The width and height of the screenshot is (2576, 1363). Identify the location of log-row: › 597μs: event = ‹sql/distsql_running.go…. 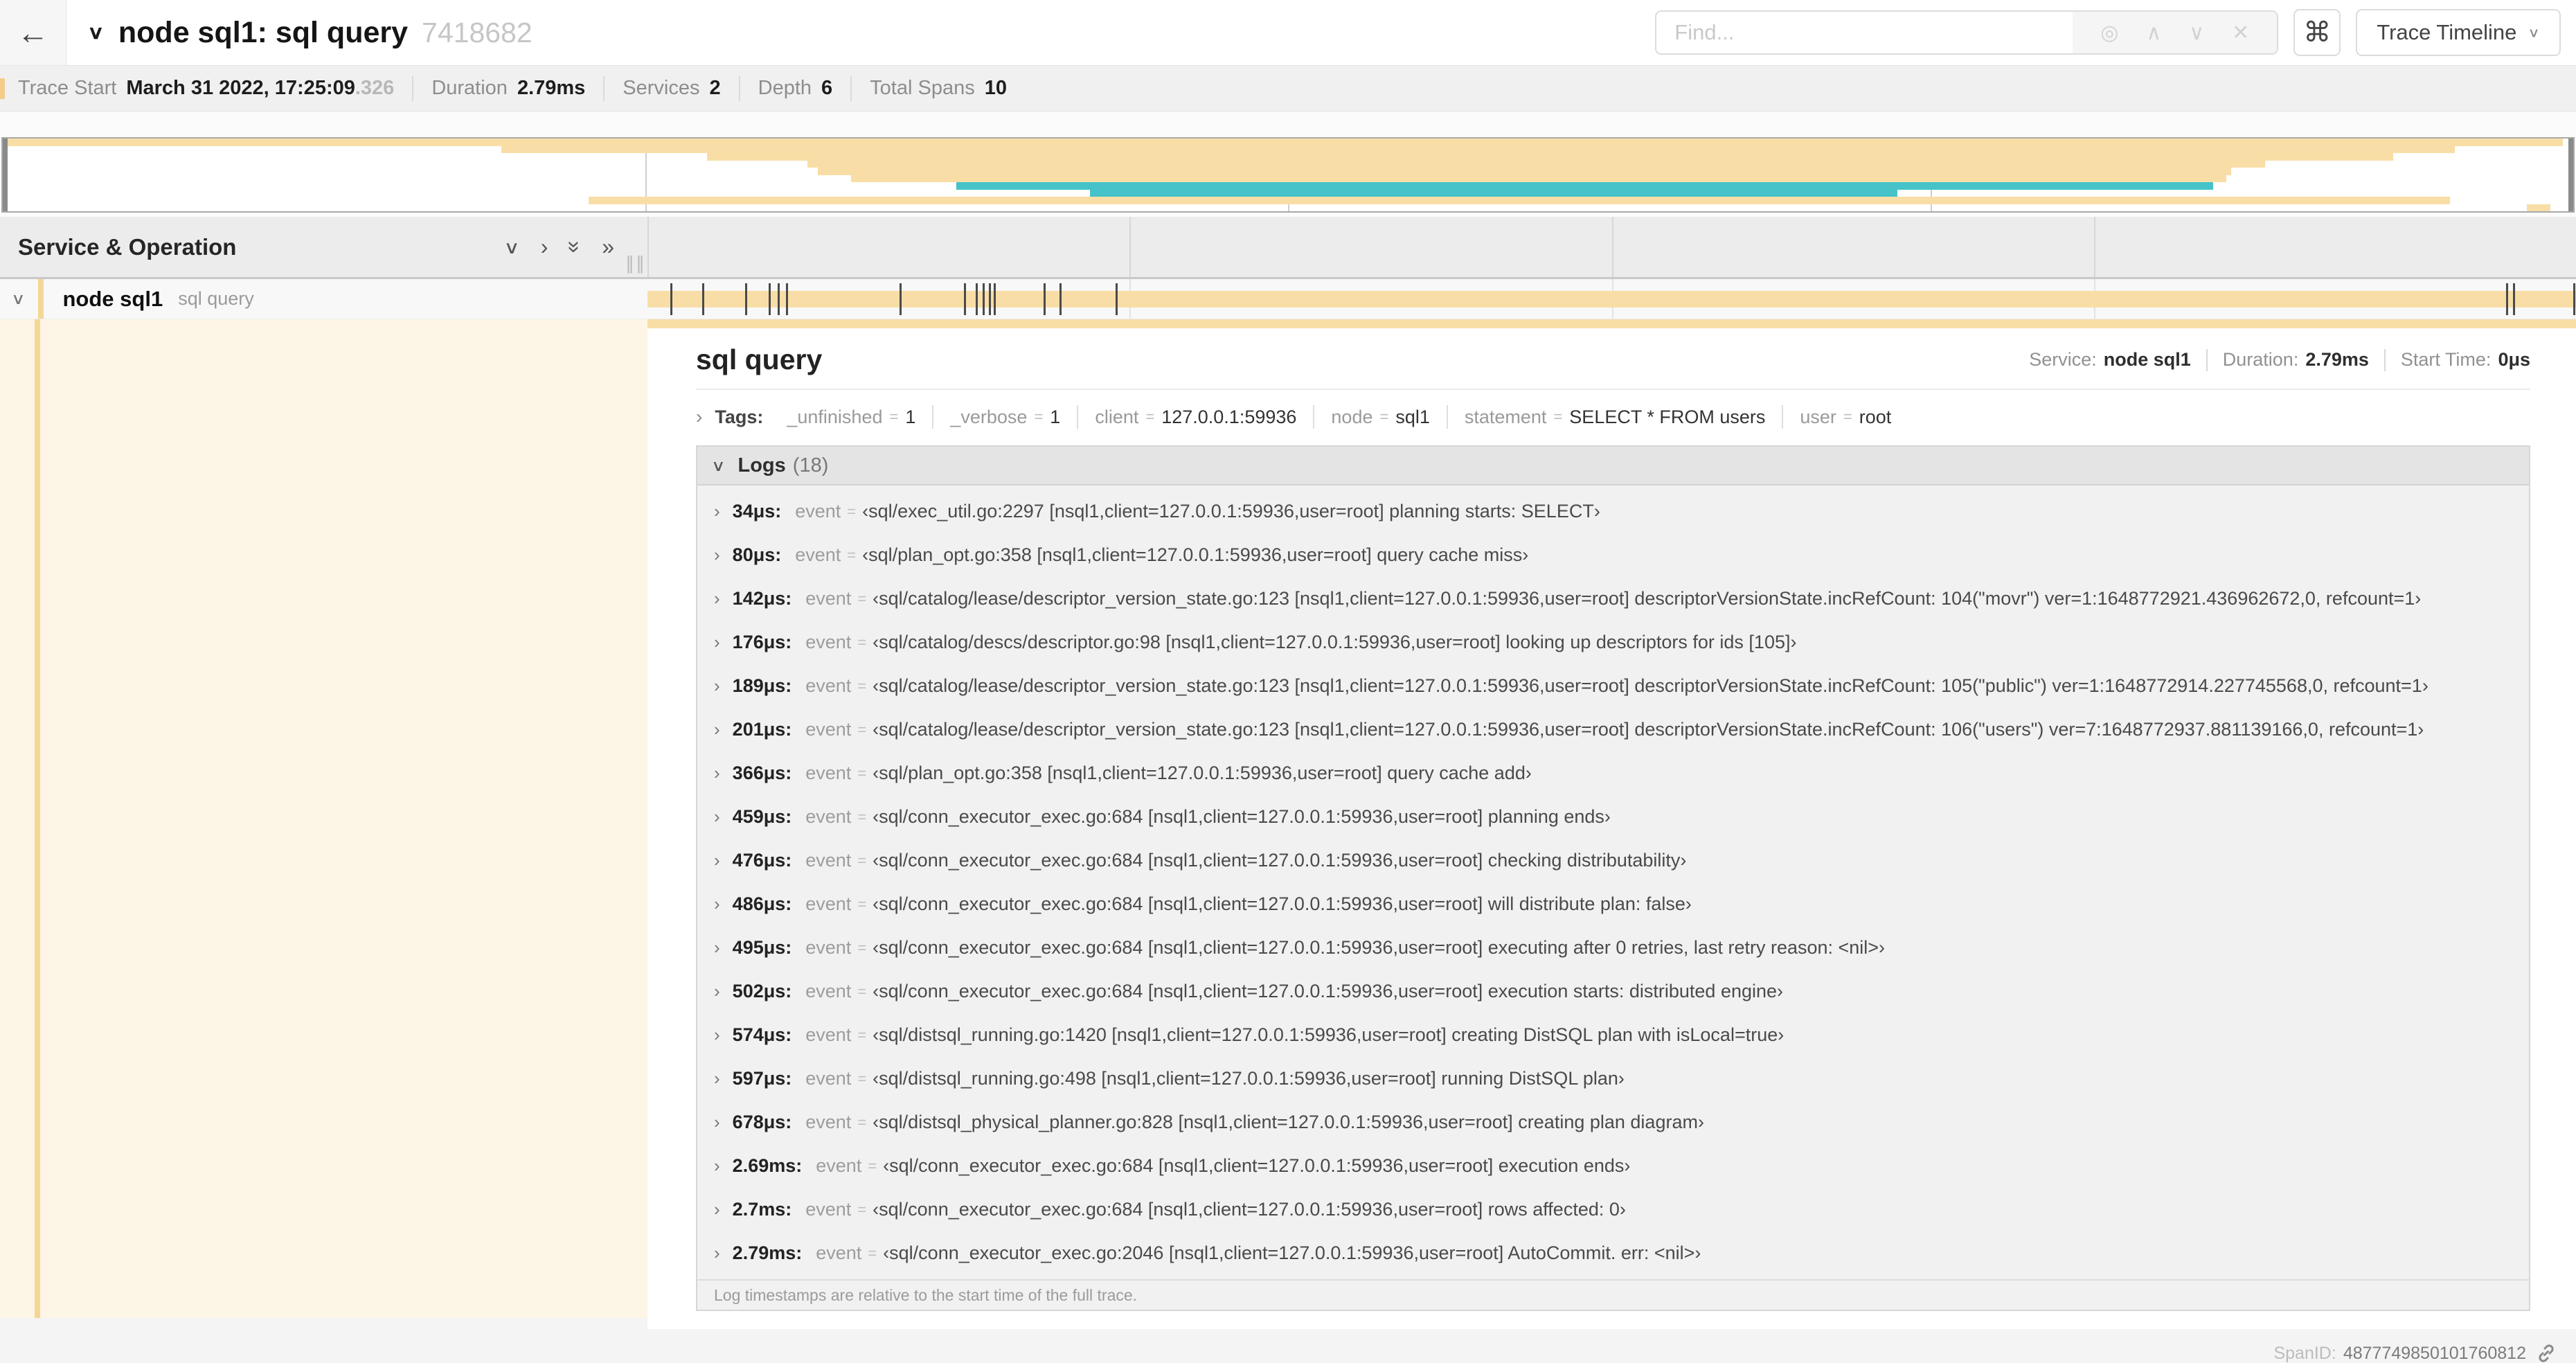
(1613, 1079).